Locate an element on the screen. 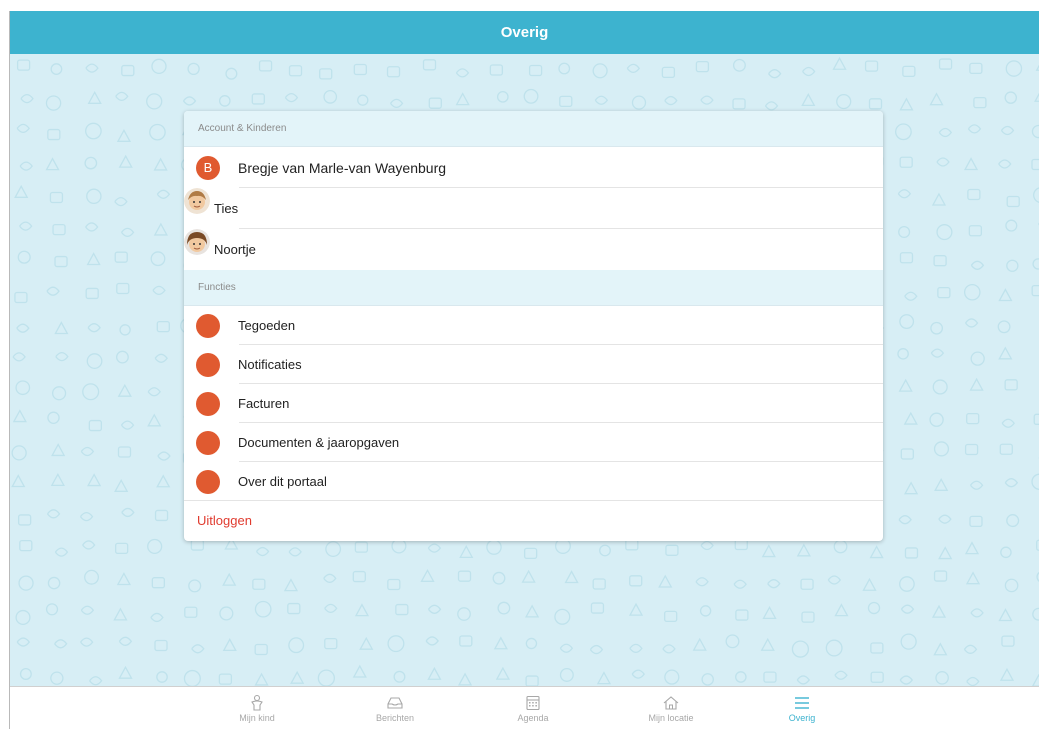 The height and width of the screenshot is (729, 1039). menu-item-notificaties: Notificaties is located at coordinates (533, 364).